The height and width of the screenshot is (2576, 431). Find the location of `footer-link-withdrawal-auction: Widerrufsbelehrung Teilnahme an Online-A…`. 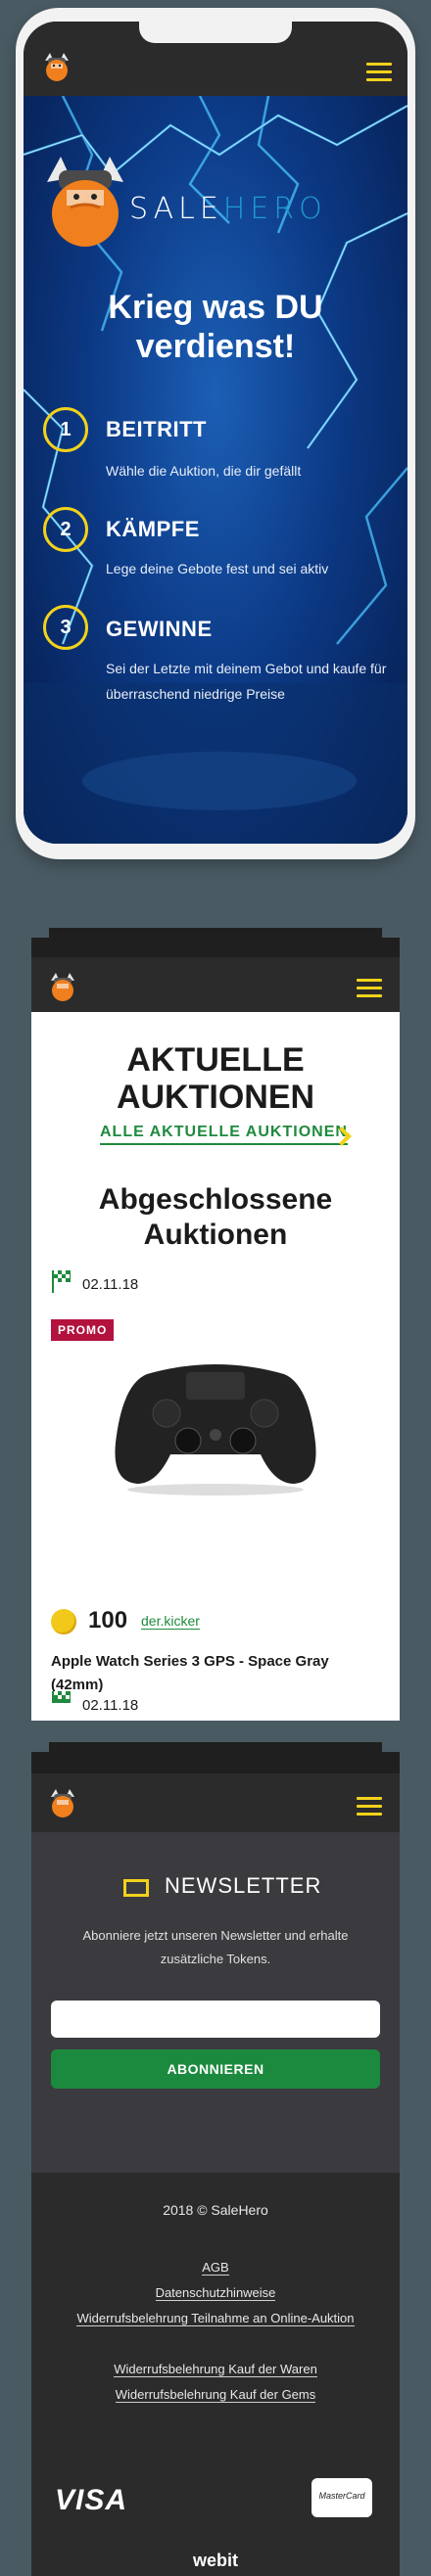

footer-link-withdrawal-auction: Widerrufsbelehrung Teilnahme an Online-A… is located at coordinates (216, 2318).